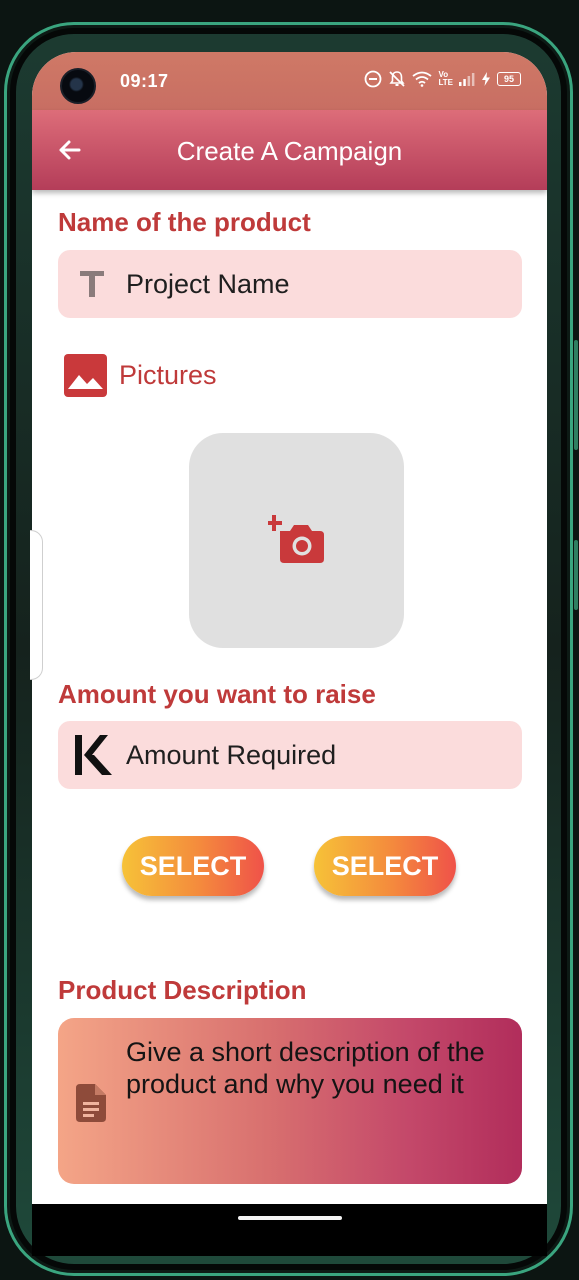 The height and width of the screenshot is (1280, 579). What do you see at coordinates (36, 605) in the screenshot?
I see `edge-panel-handle` at bounding box center [36, 605].